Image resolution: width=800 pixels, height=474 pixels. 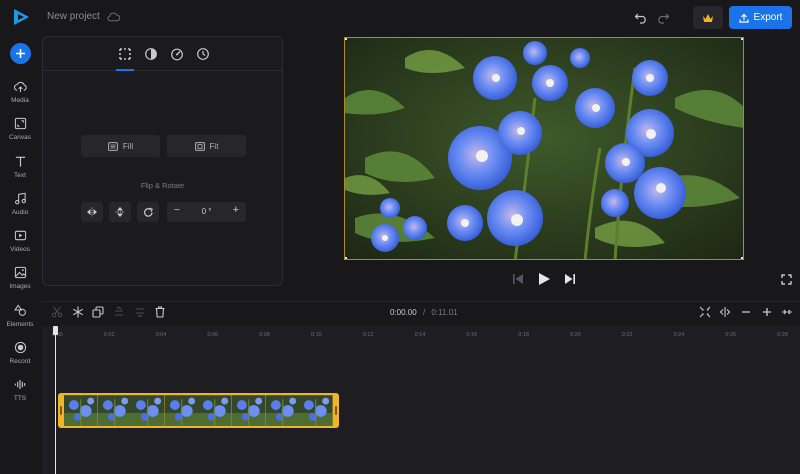 I want to click on rotate-button, so click(x=148, y=212).